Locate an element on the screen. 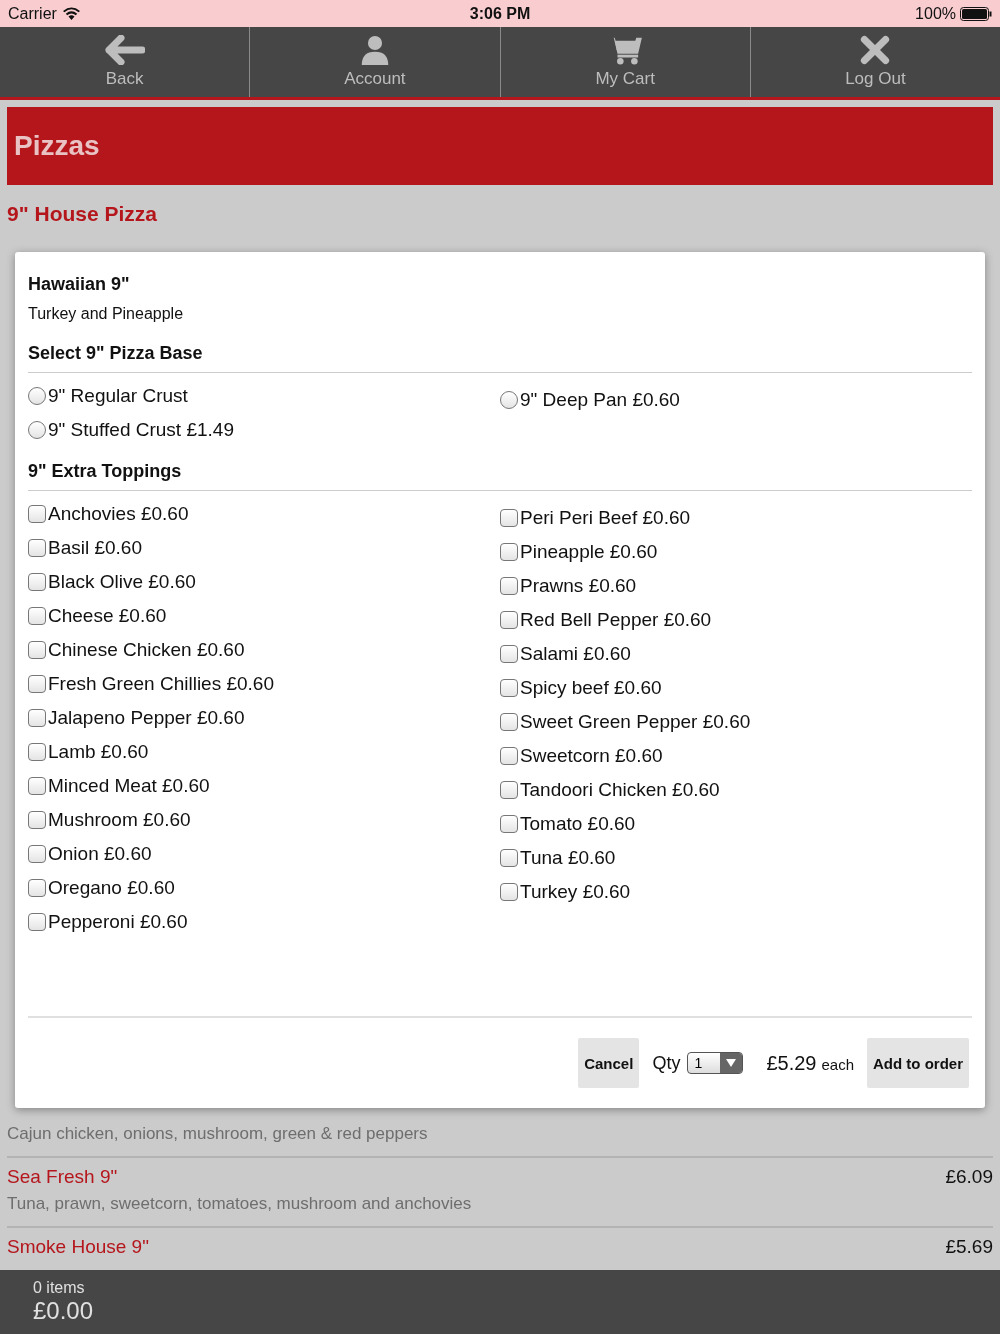 The image size is (1000, 1334). unit-price: £5.29 is located at coordinates (791, 1063).